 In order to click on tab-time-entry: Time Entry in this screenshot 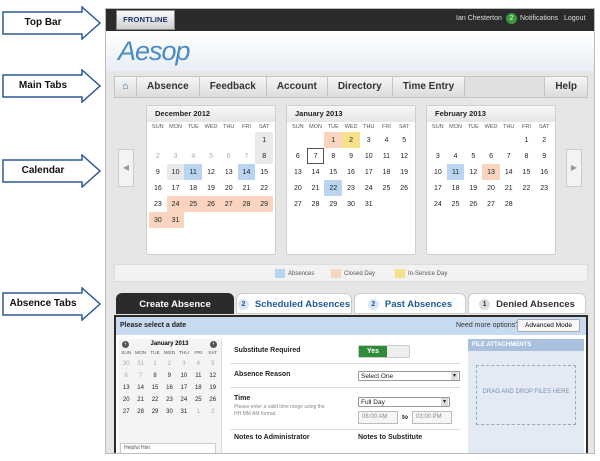, I will do `click(429, 87)`.